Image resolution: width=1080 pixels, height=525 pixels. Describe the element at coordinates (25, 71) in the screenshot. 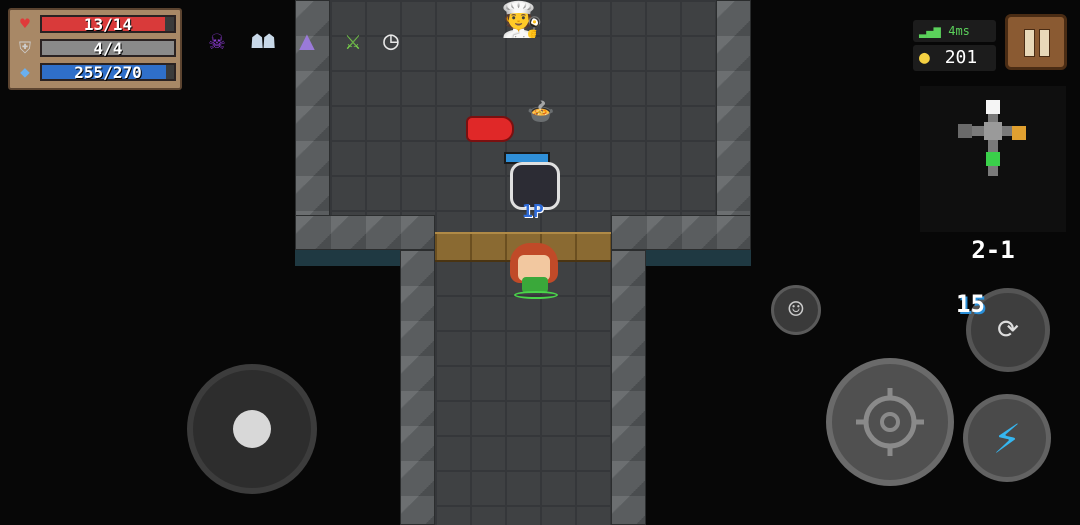

I see `energy-crystal-icon: ◆` at that location.